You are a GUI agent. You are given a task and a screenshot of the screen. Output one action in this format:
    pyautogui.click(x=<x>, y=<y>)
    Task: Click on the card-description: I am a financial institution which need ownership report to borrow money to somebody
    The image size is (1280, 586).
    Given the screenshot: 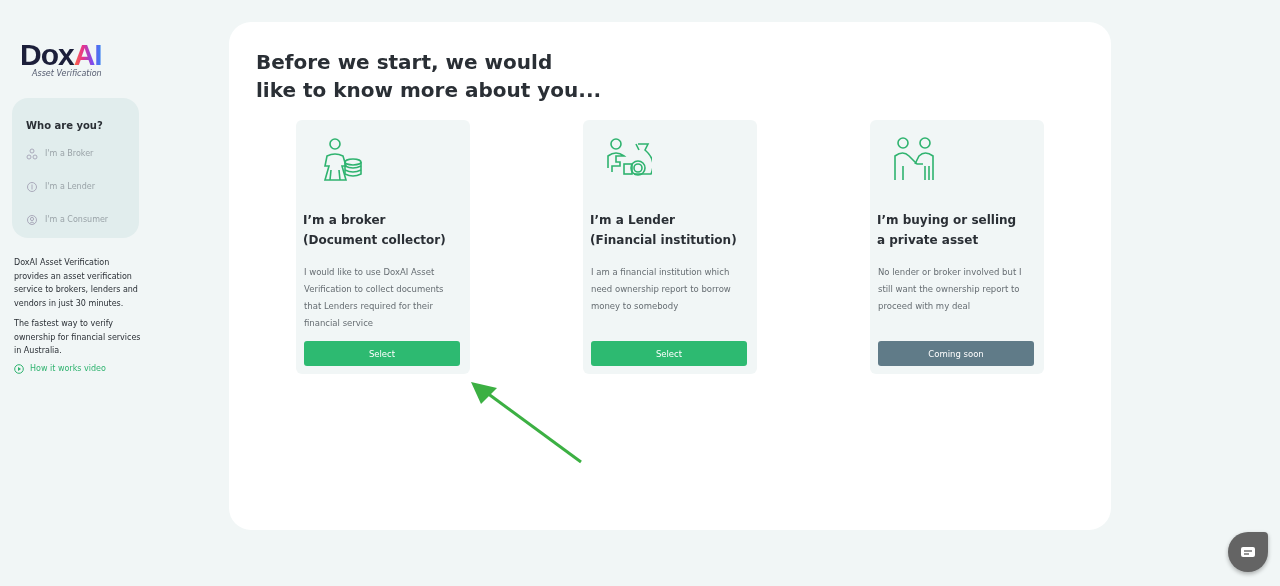 What is the action you would take?
    pyautogui.click(x=661, y=289)
    